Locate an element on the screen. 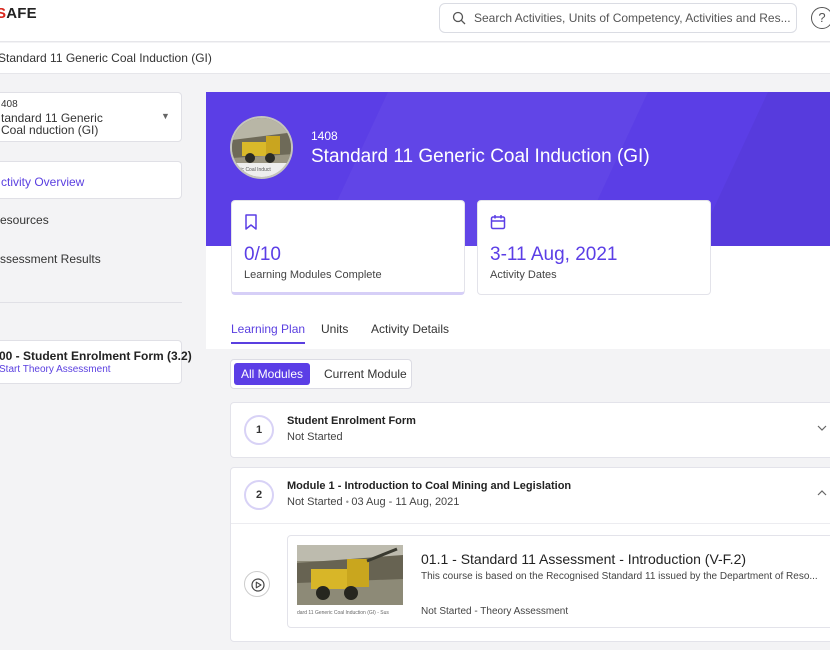  sidebar-item-assessment-results: ssessment Results is located at coordinates (91, 258).